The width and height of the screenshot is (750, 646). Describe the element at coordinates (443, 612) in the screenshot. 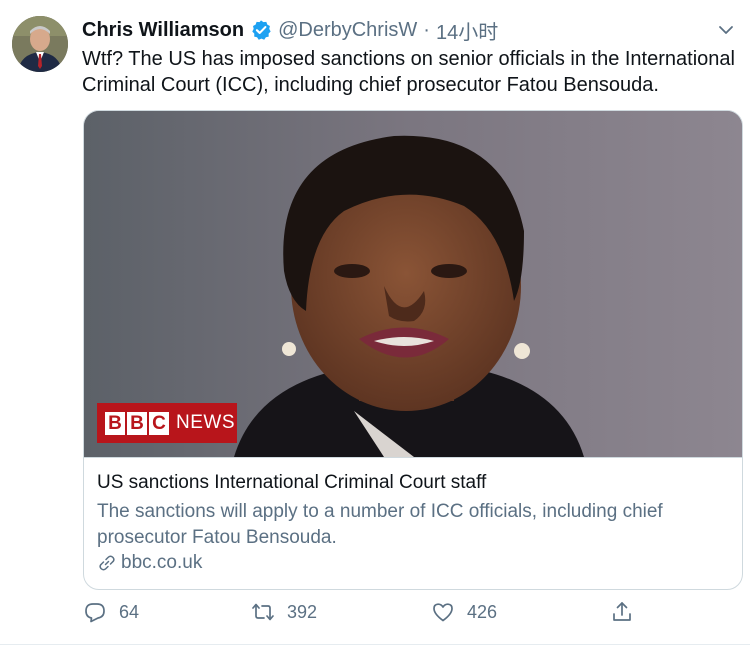

I see `heart-icon` at that location.